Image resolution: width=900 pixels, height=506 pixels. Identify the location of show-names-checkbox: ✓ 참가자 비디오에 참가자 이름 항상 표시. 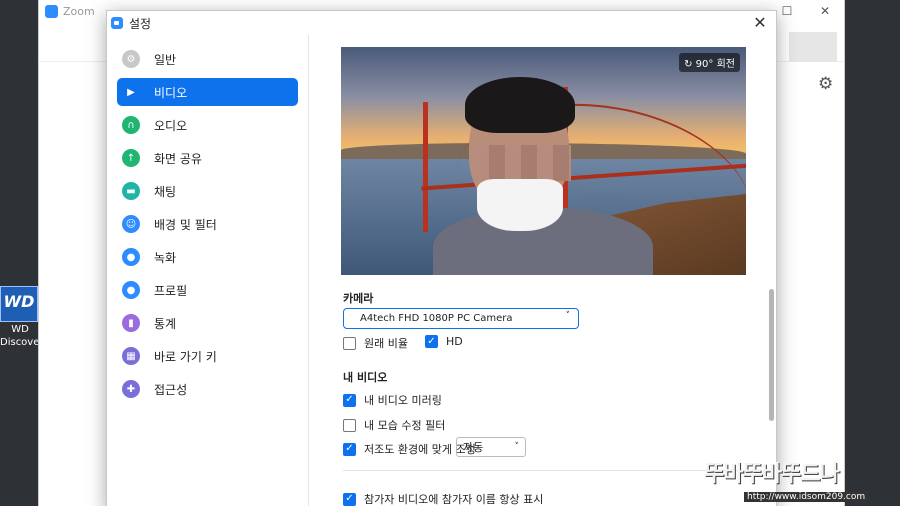
(443, 498).